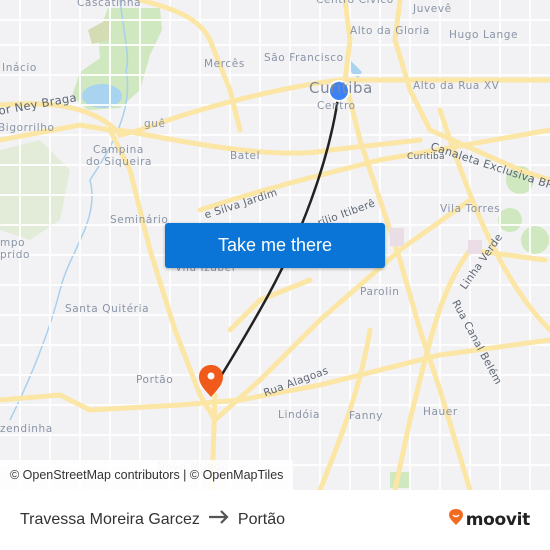 The height and width of the screenshot is (550, 550). What do you see at coordinates (261, 519) in the screenshot?
I see `destination-name: Portão` at bounding box center [261, 519].